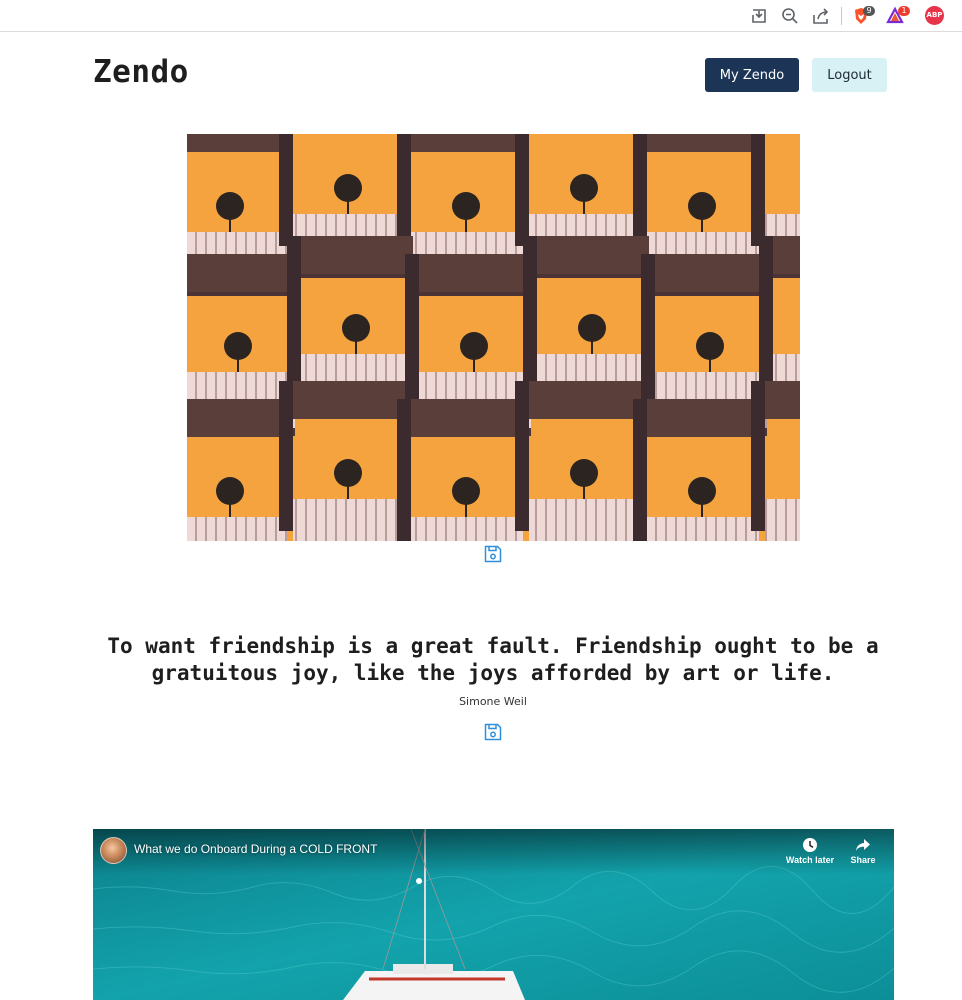  Describe the element at coordinates (863, 845) in the screenshot. I see `share-arrow-icon` at that location.